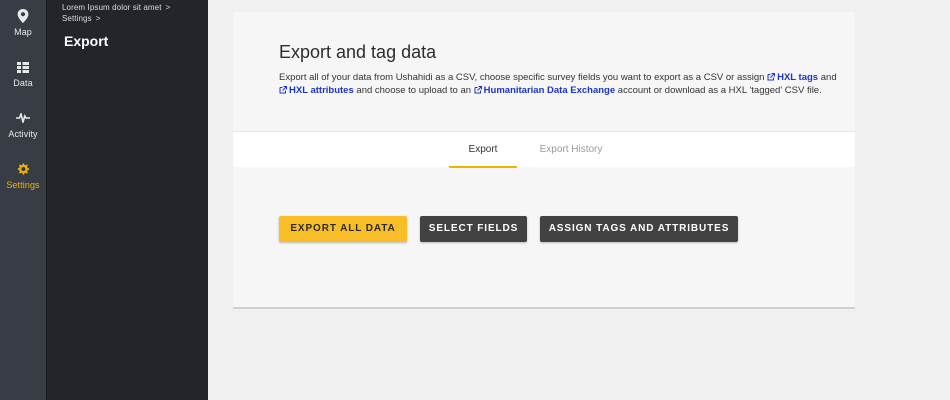  I want to click on hdx-link: Humanitarian Data Exchange, so click(544, 90).